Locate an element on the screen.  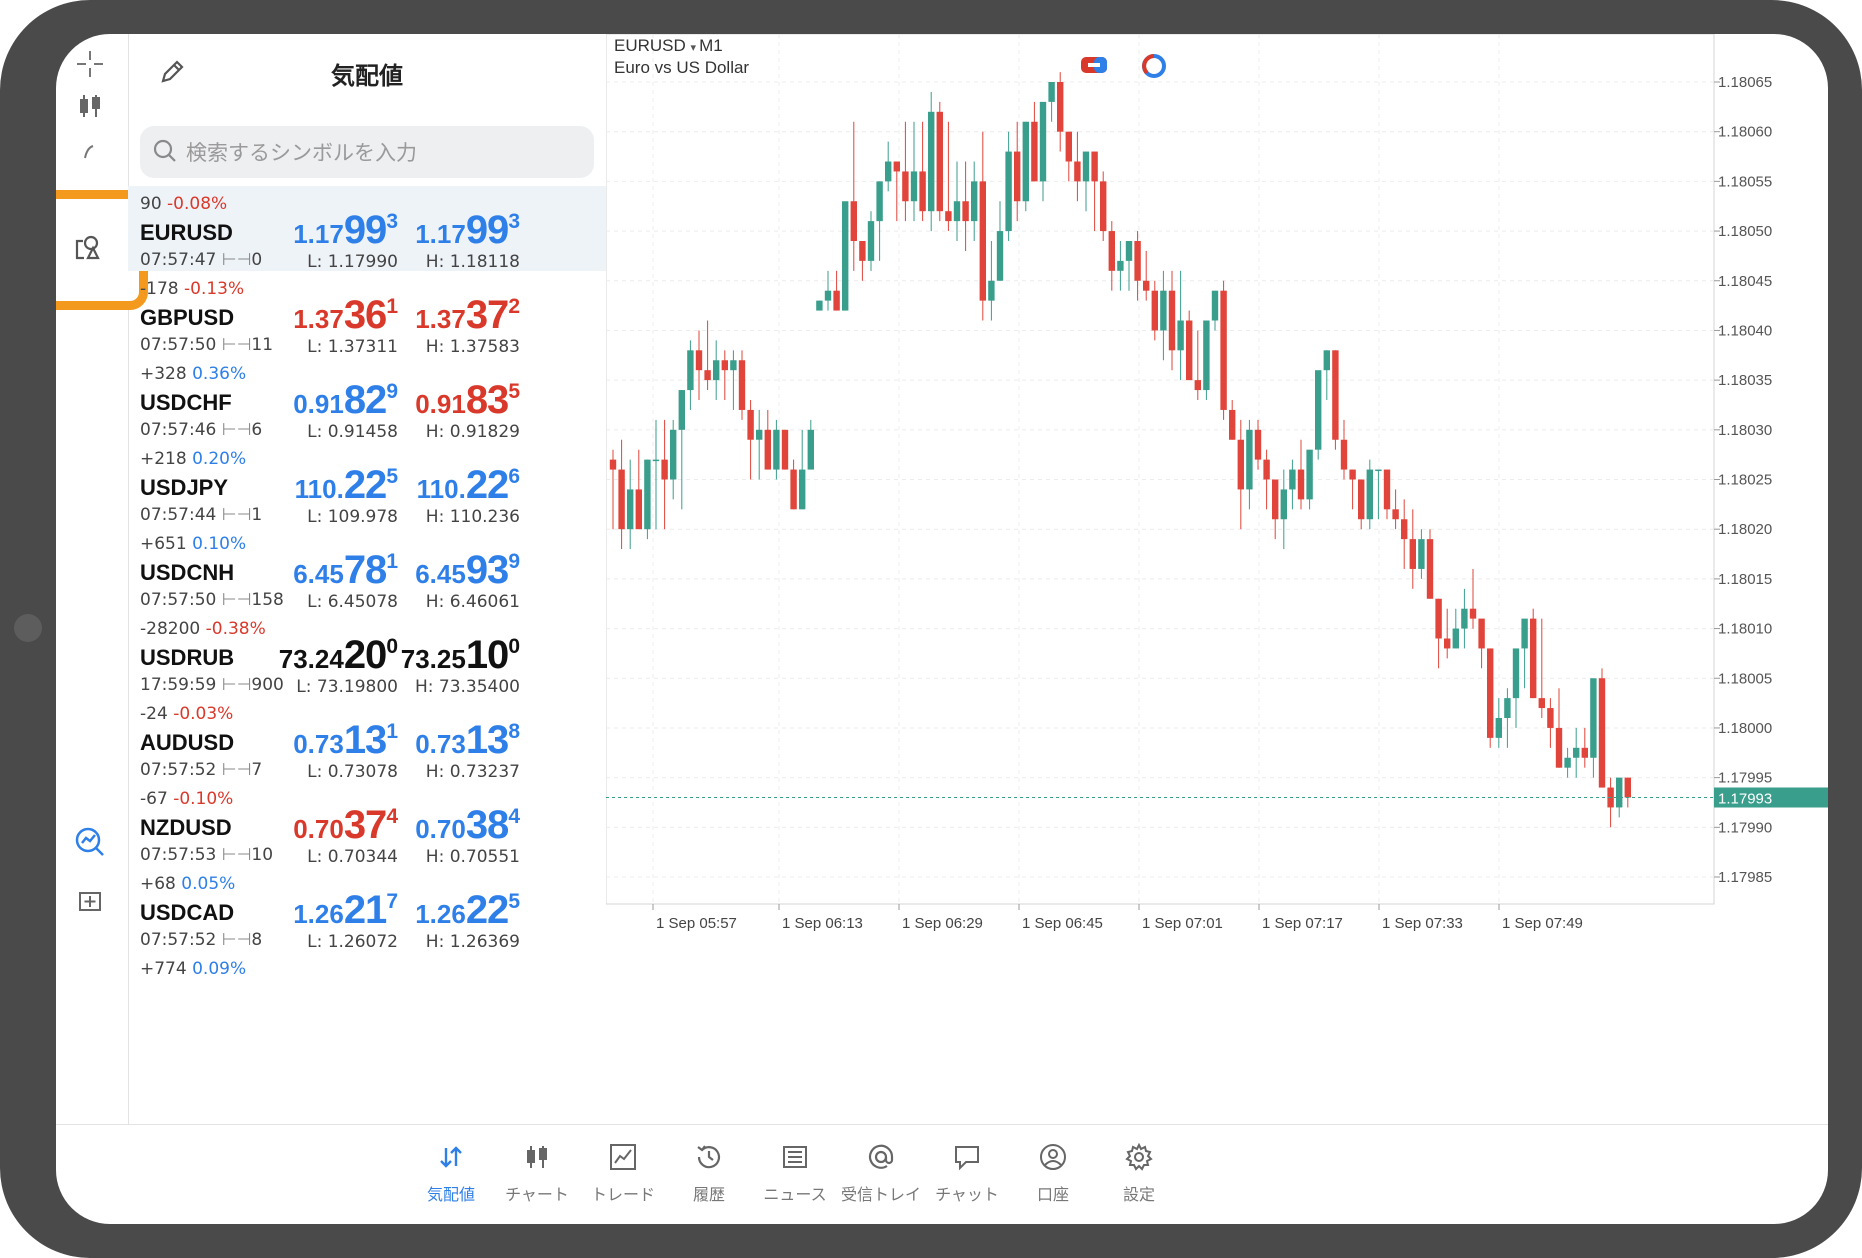
nav-chat: チャット is located at coordinates (967, 1171).